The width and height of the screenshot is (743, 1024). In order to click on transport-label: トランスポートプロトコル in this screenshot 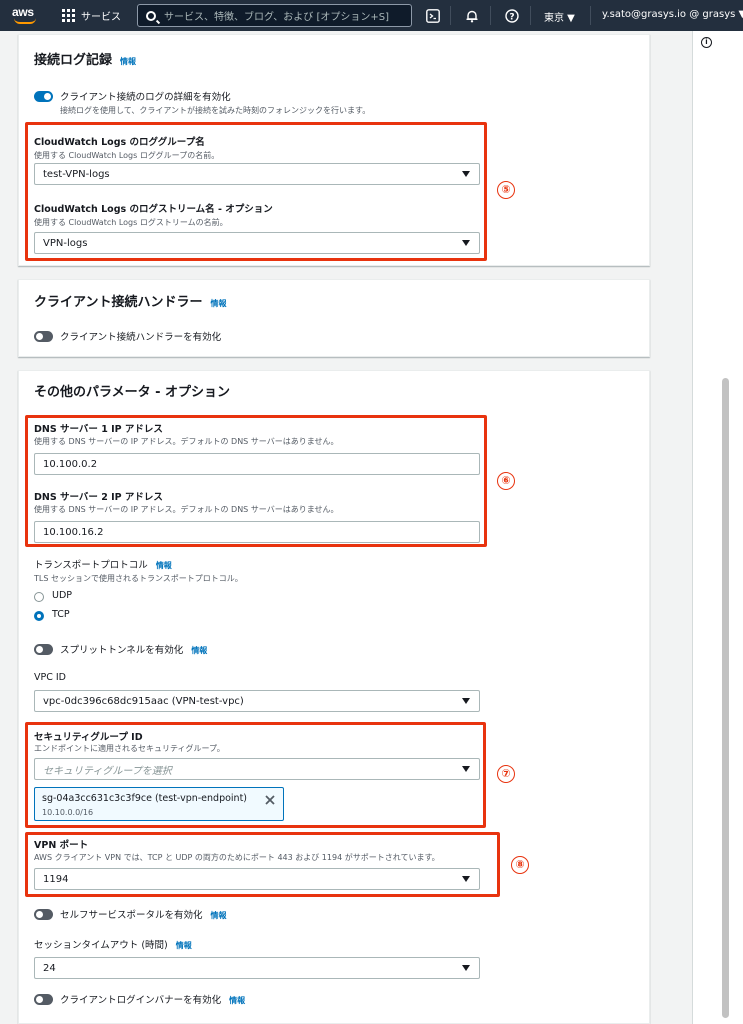, I will do `click(91, 565)`.